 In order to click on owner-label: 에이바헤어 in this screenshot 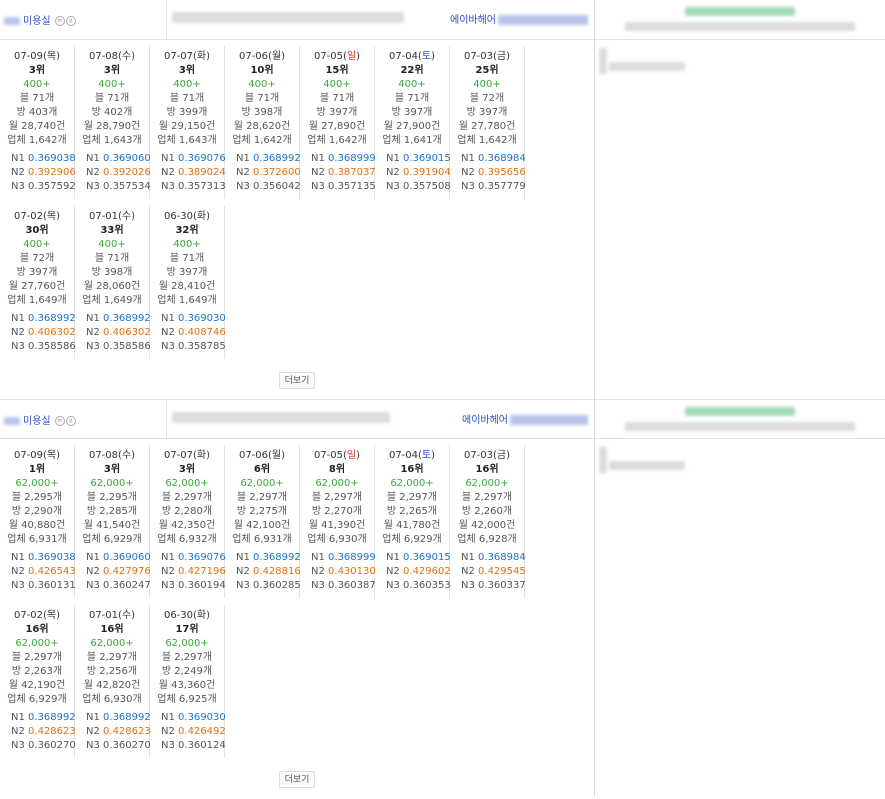, I will do `click(485, 420)`.